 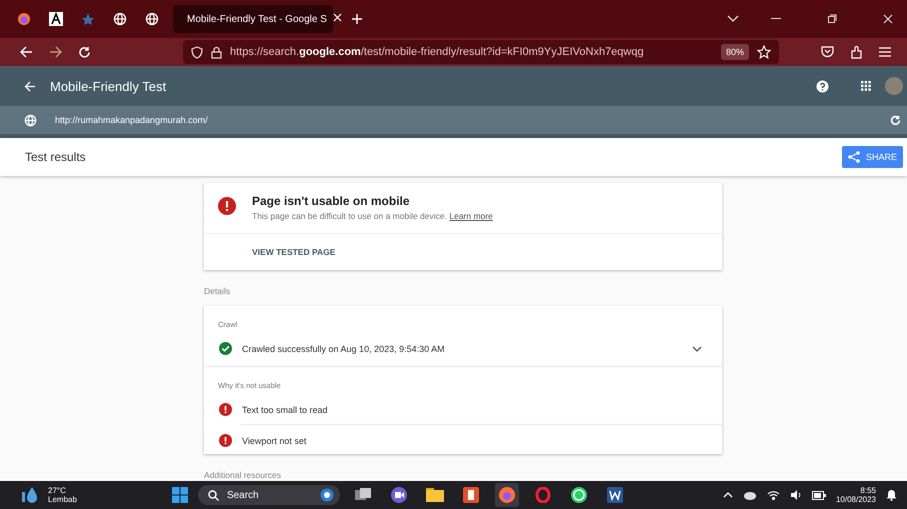 I want to click on help-icon, so click(x=822, y=86).